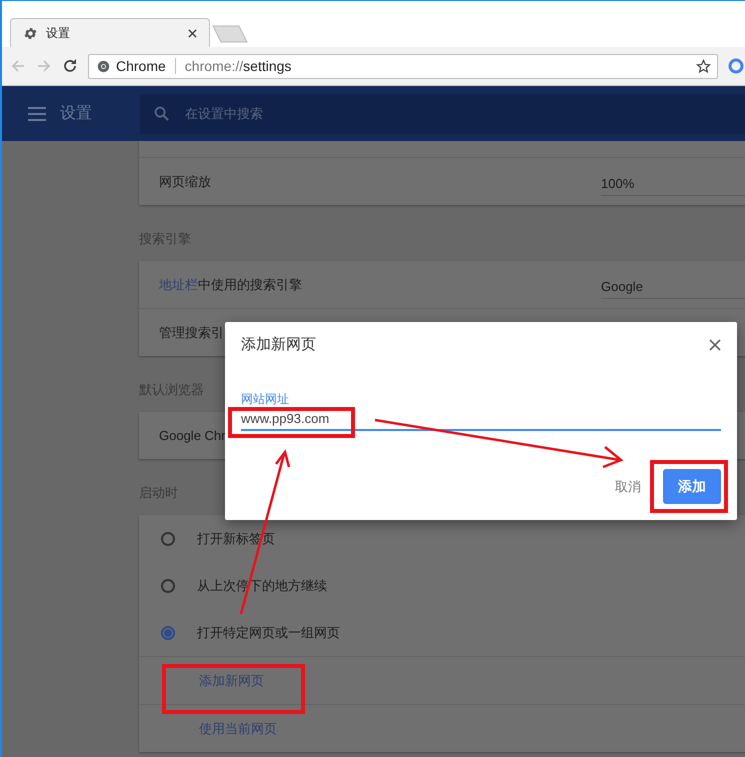 The width and height of the screenshot is (745, 757). What do you see at coordinates (673, 288) in the screenshot?
I see `dropdown: Google` at bounding box center [673, 288].